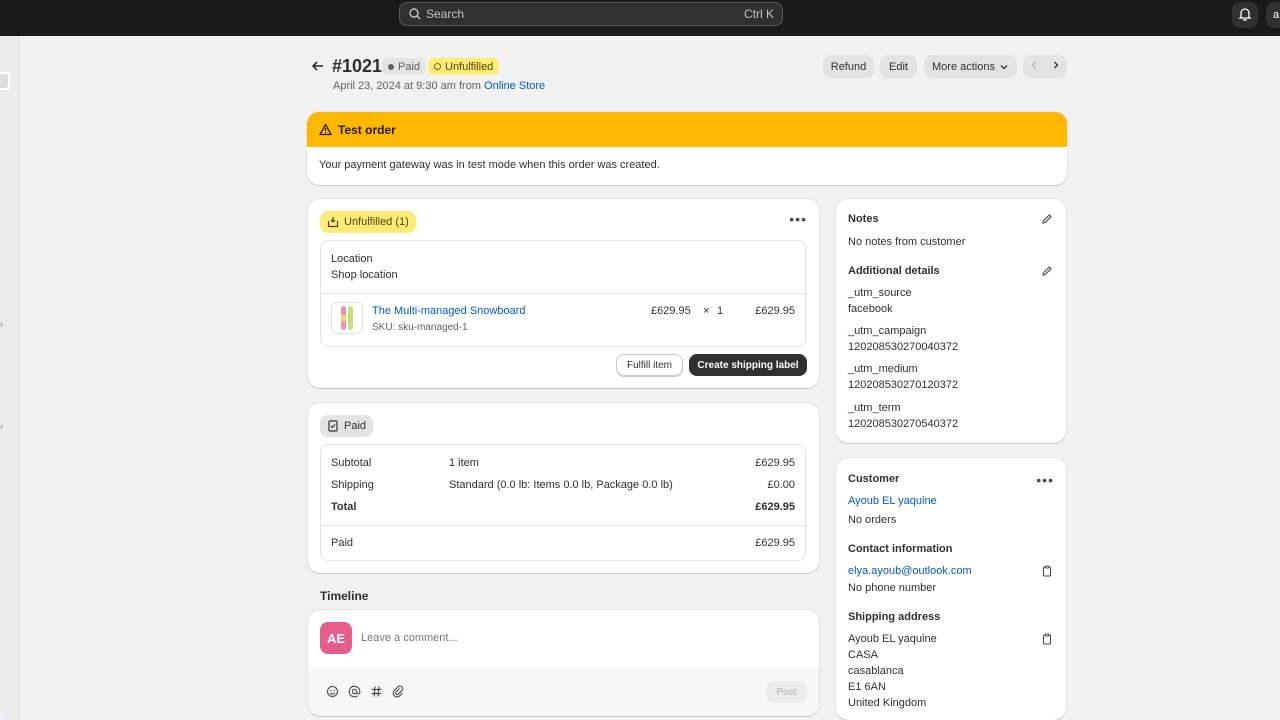  What do you see at coordinates (391, 66) in the screenshot?
I see `dot-icon` at bounding box center [391, 66].